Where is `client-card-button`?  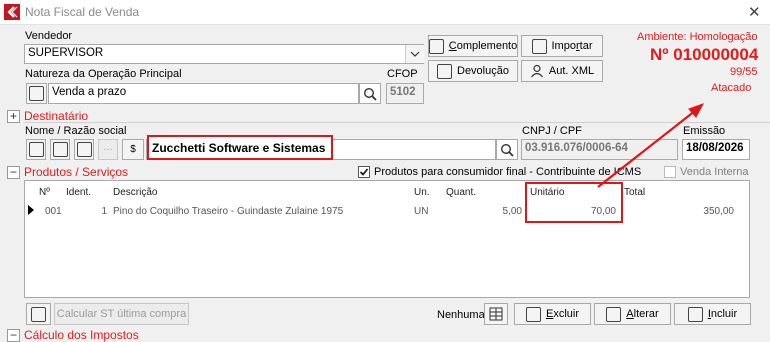 client-card-button is located at coordinates (84, 149).